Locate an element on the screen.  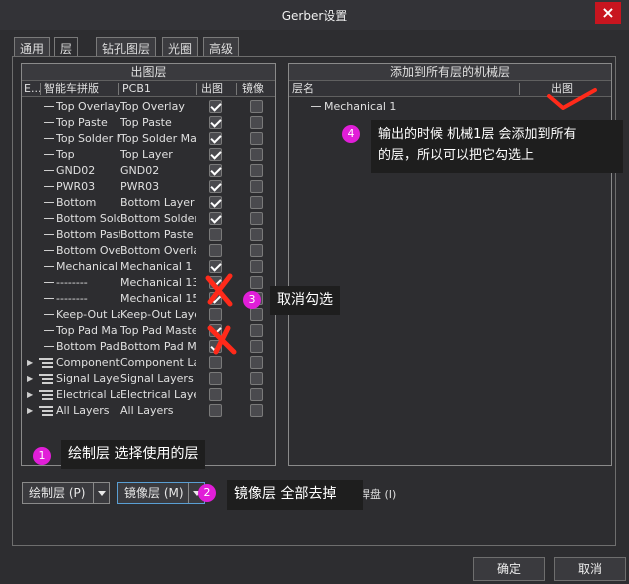
tab-drill-layers: 钻孔图层 is located at coordinates (126, 47).